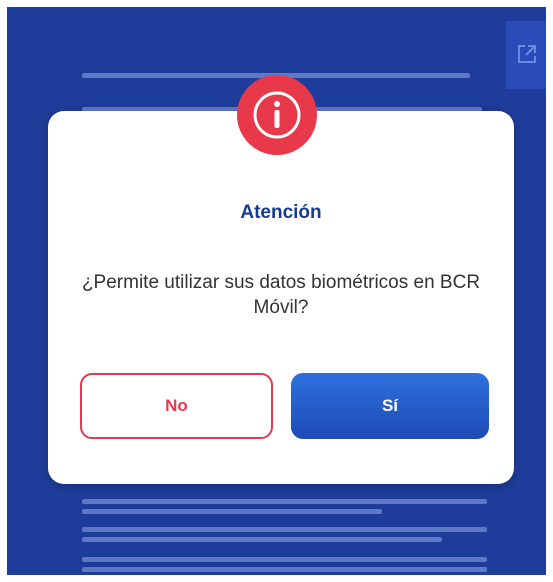 The width and height of the screenshot is (553, 582). I want to click on open-external-button, so click(526, 55).